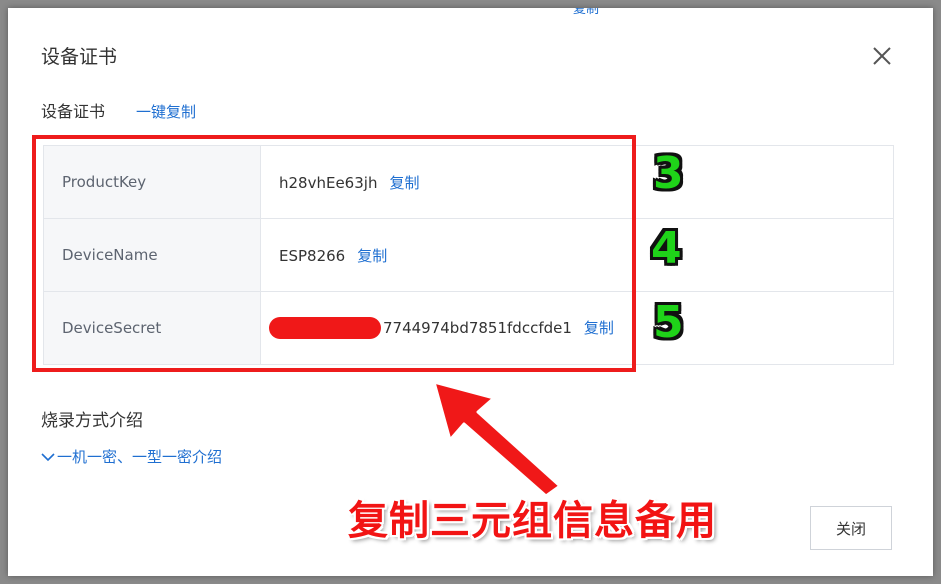  Describe the element at coordinates (48, 457) in the screenshot. I see `chevron-down-icon` at that location.